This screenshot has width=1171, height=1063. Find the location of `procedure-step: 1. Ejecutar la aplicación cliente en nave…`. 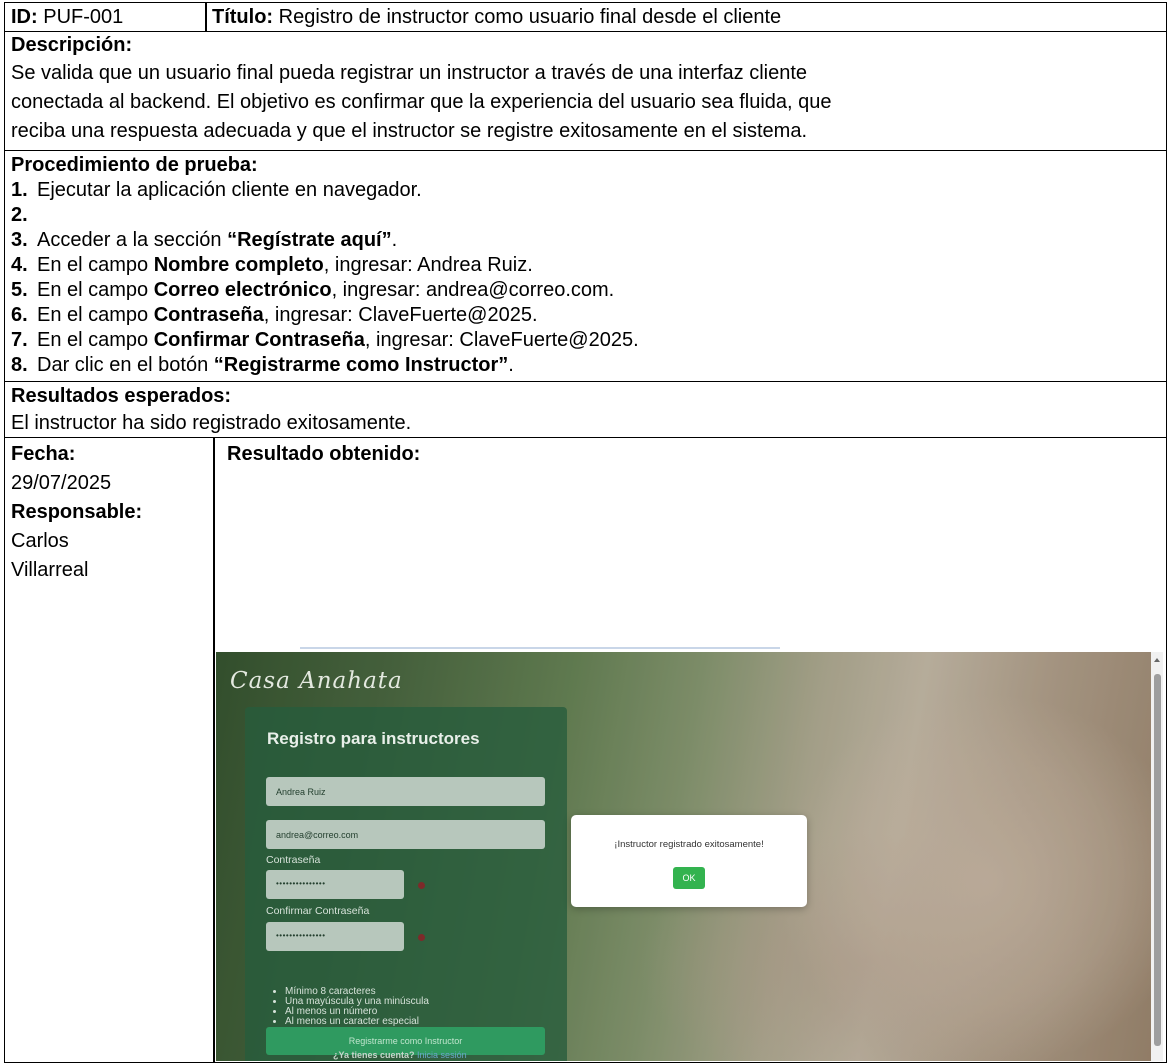

procedure-step: 1. Ejecutar la aplicación cliente en nave… is located at coordinates (585, 190).